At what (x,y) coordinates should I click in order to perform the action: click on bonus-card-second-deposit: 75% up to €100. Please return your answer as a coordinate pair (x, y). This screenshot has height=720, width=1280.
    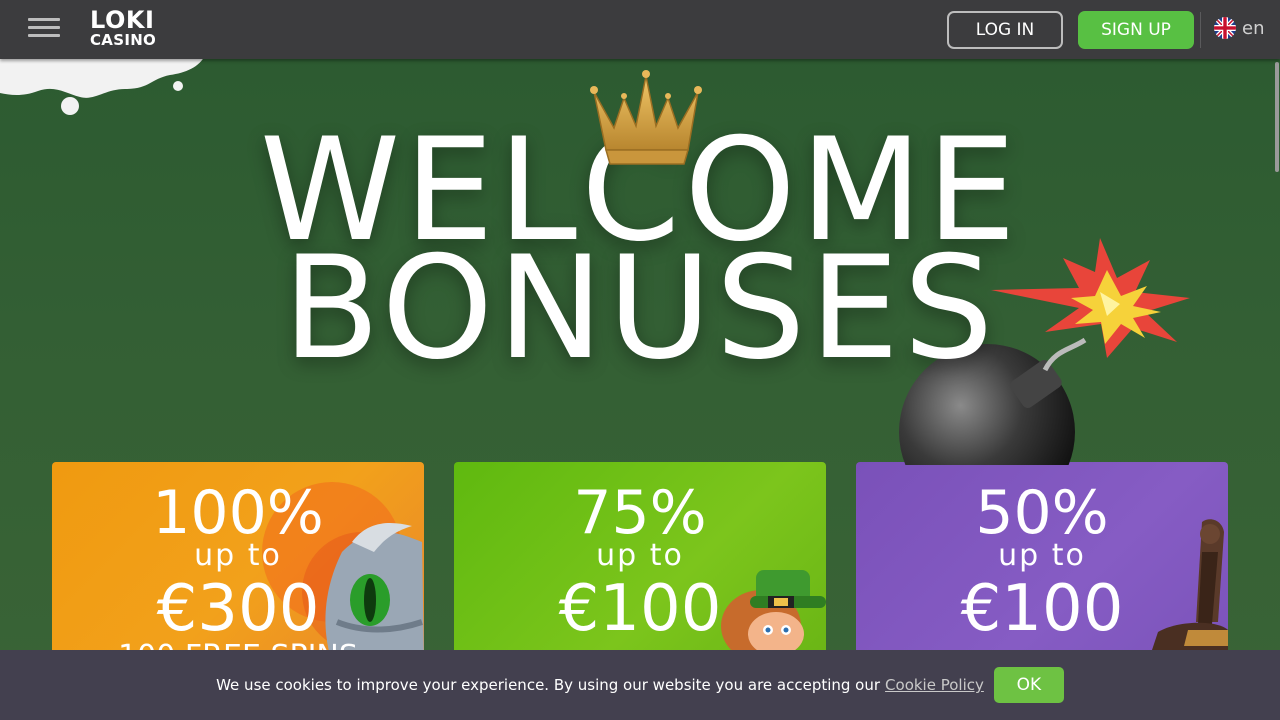
    Looking at the image, I should click on (640, 562).